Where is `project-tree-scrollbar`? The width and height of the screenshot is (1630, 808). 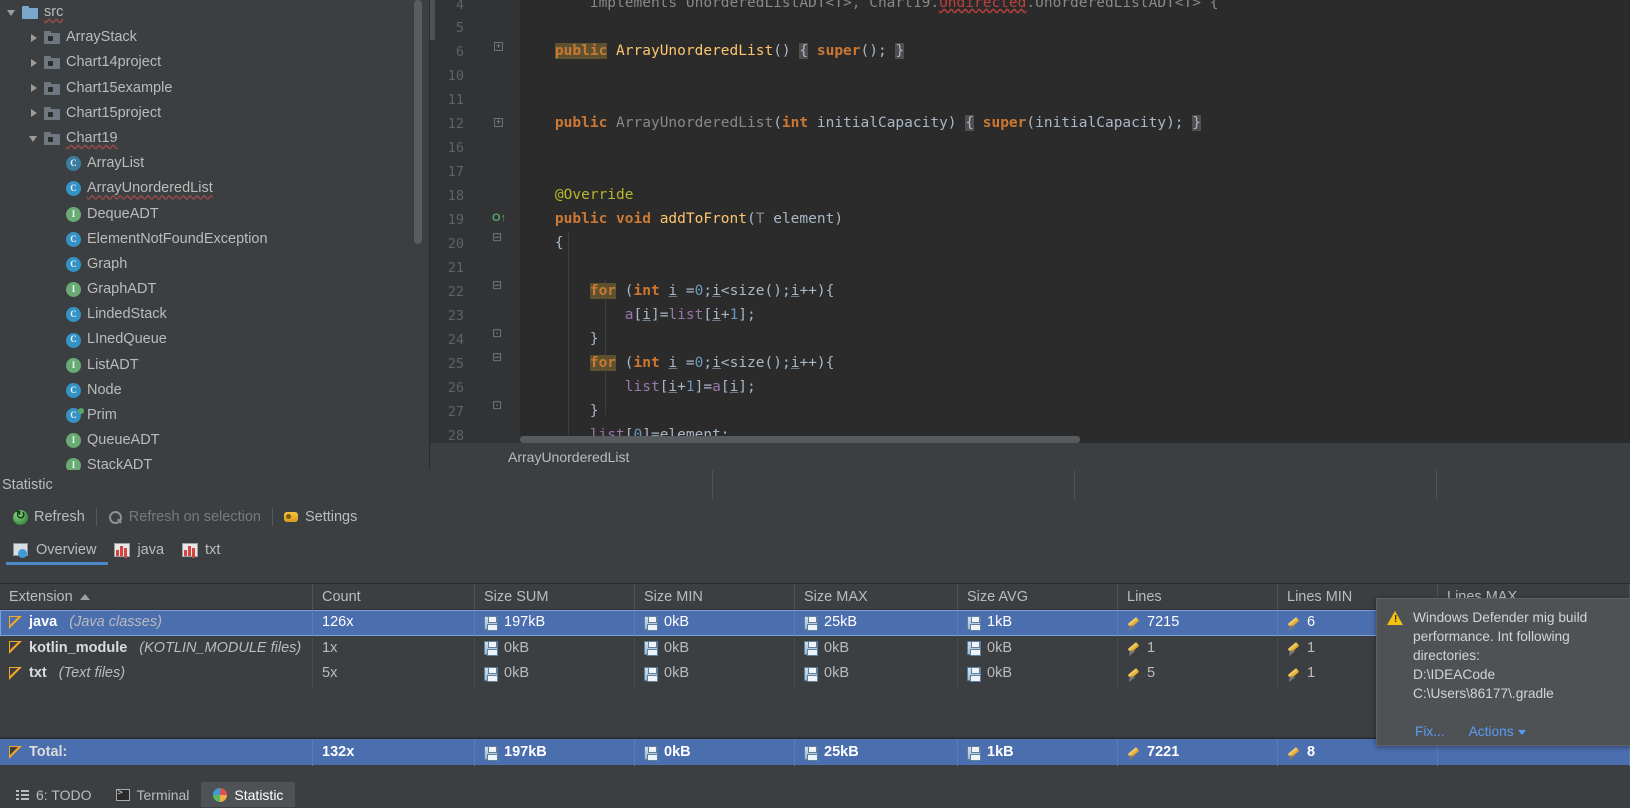
project-tree-scrollbar is located at coordinates (418, 122).